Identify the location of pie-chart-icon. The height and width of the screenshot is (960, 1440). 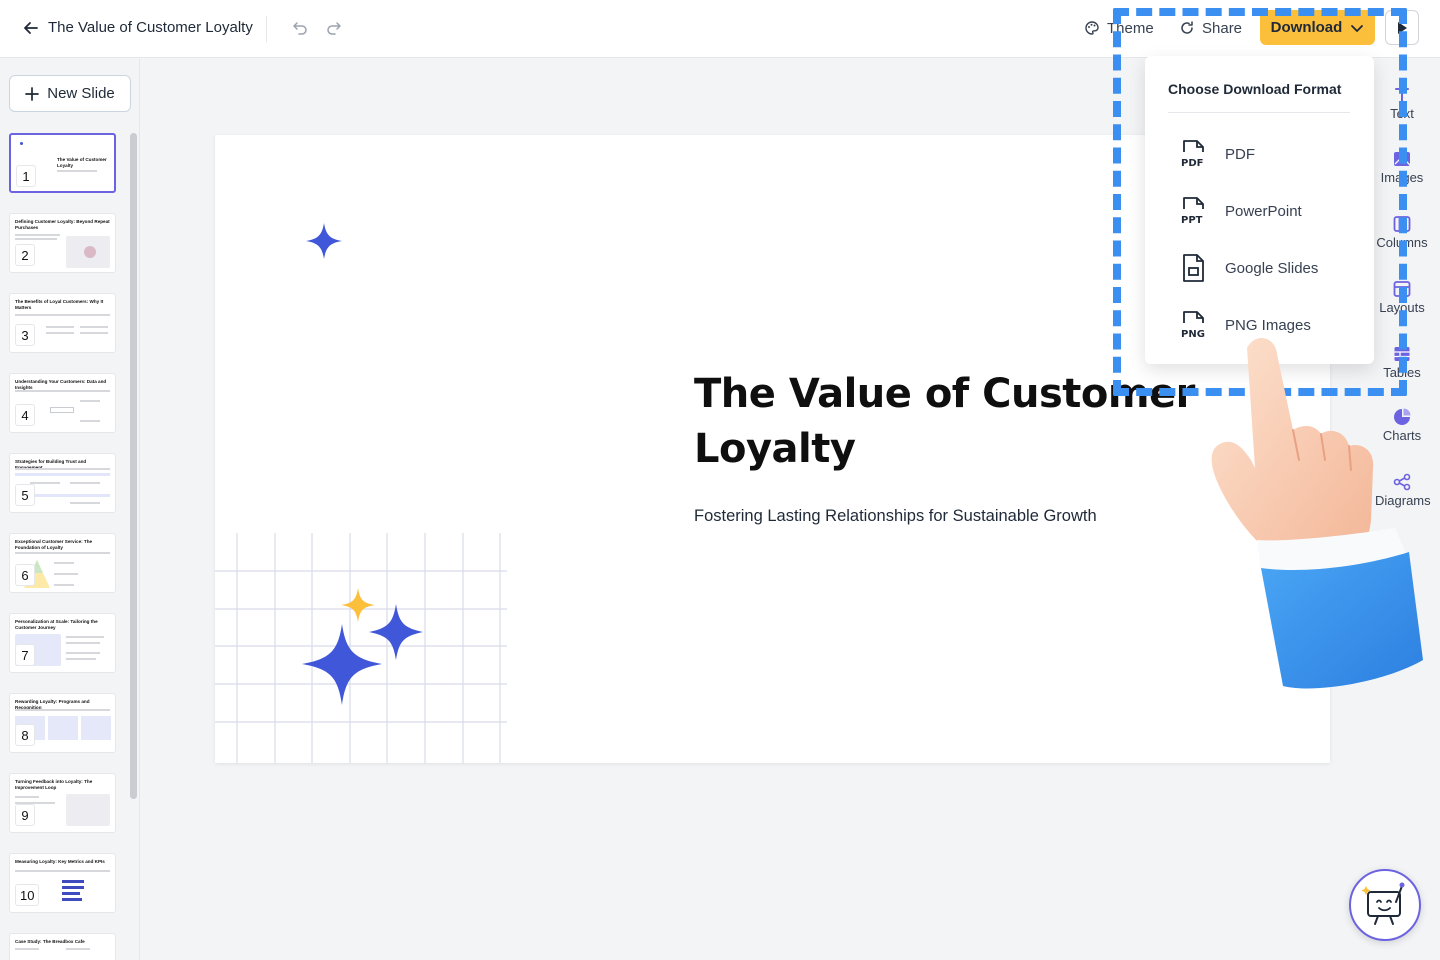
(1402, 416).